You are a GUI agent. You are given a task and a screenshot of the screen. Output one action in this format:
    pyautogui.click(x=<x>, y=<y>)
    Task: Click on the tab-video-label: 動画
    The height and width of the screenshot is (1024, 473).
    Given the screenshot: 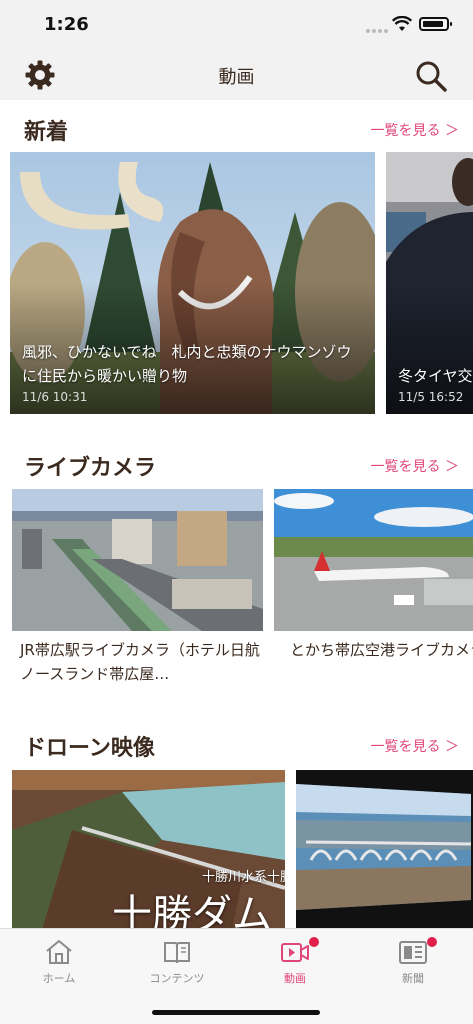 What is the action you would take?
    pyautogui.click(x=295, y=978)
    